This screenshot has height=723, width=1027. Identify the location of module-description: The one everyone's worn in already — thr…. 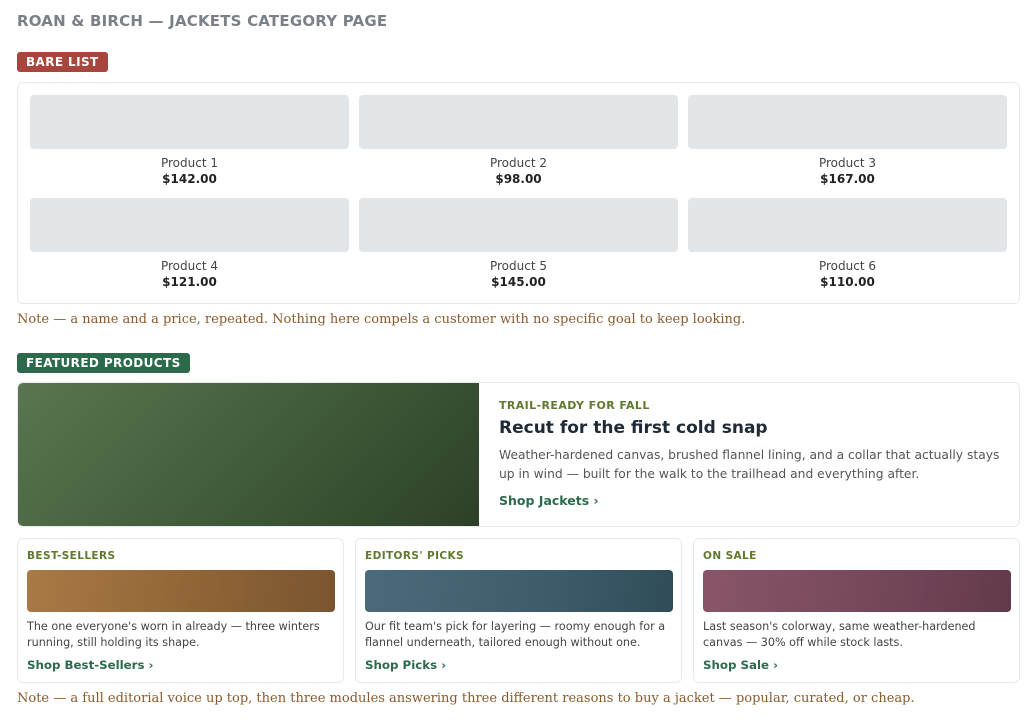
(173, 634).